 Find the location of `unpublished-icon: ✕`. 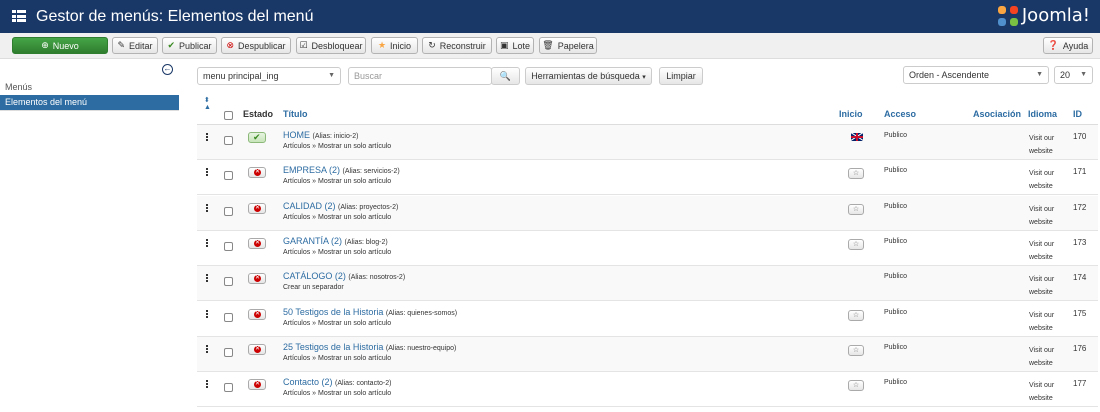

unpublished-icon: ✕ is located at coordinates (257, 314).